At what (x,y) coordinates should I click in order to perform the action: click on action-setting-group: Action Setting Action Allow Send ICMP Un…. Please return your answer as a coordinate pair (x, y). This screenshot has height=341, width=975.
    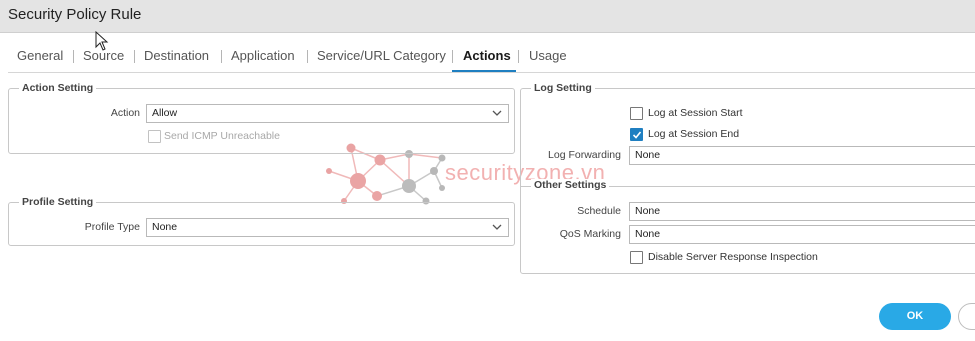
    Looking at the image, I should click on (261, 118).